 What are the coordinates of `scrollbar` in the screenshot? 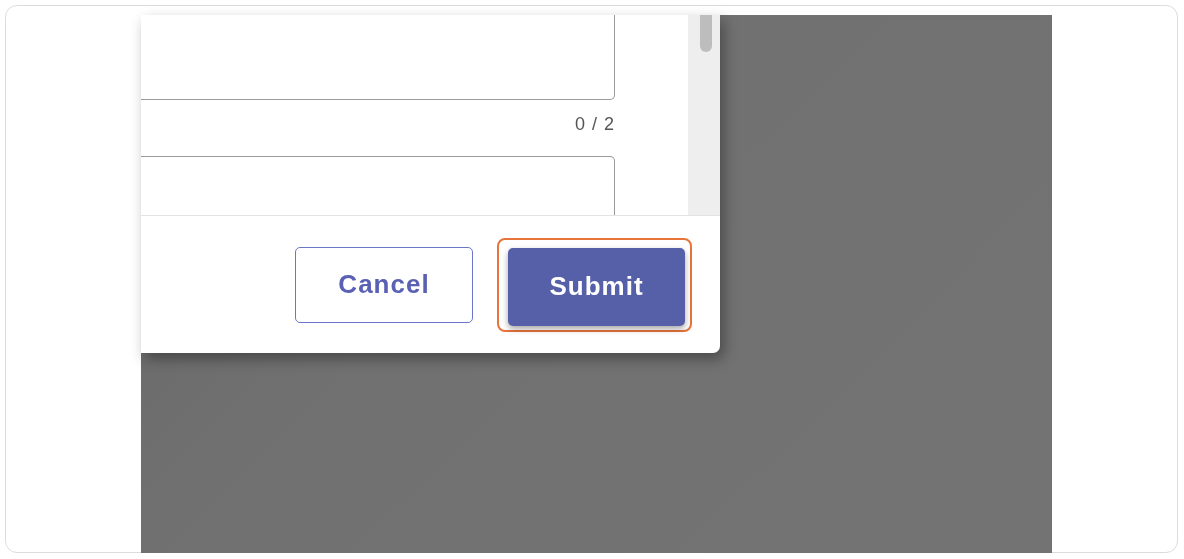 It's located at (704, 115).